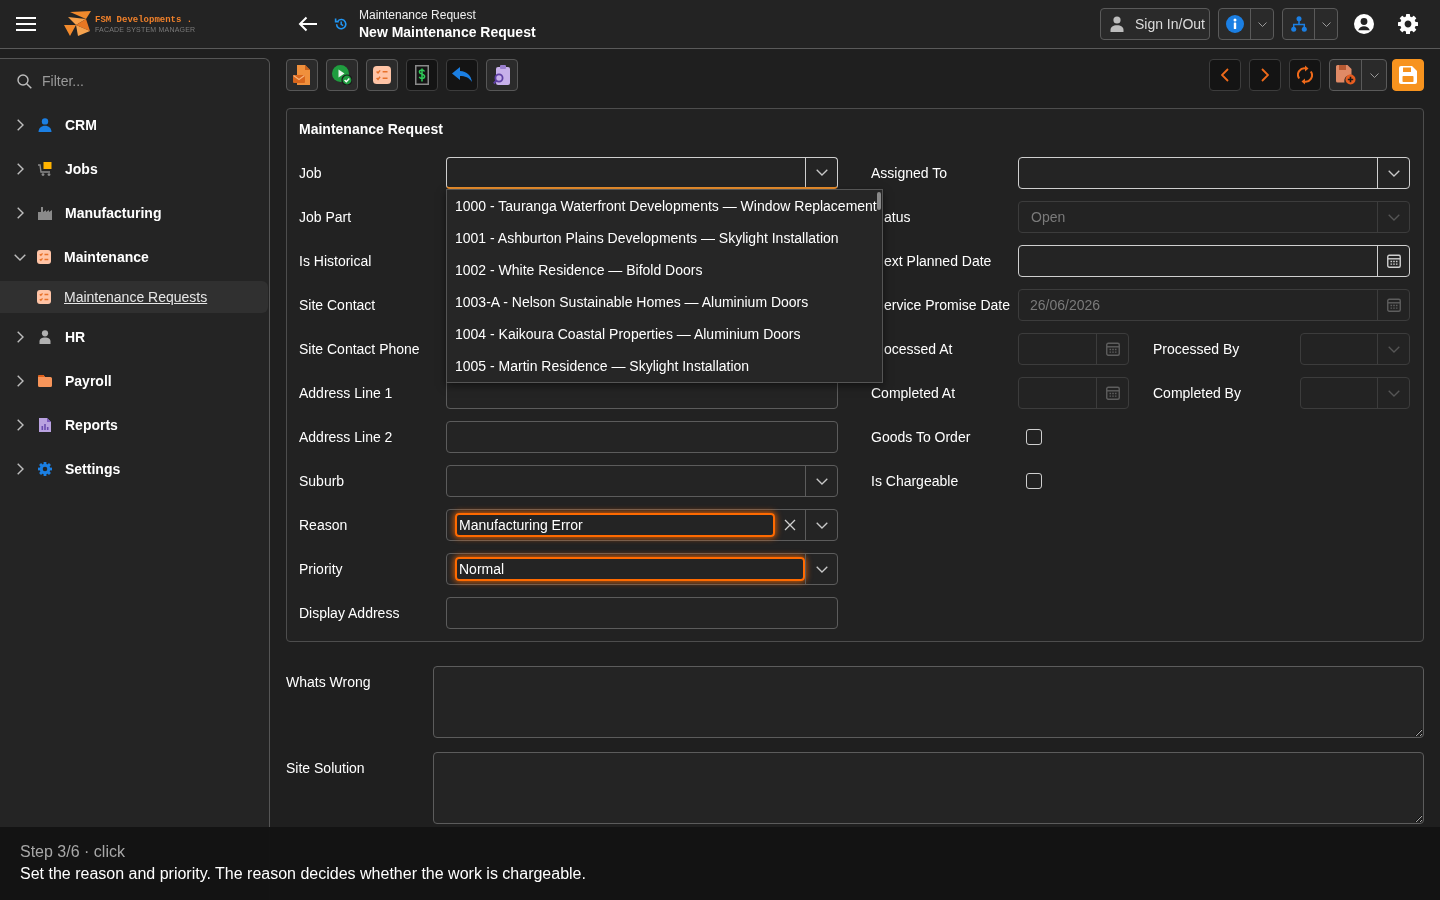 The height and width of the screenshot is (900, 1440). I want to click on combo-input: Normal, so click(630, 569).